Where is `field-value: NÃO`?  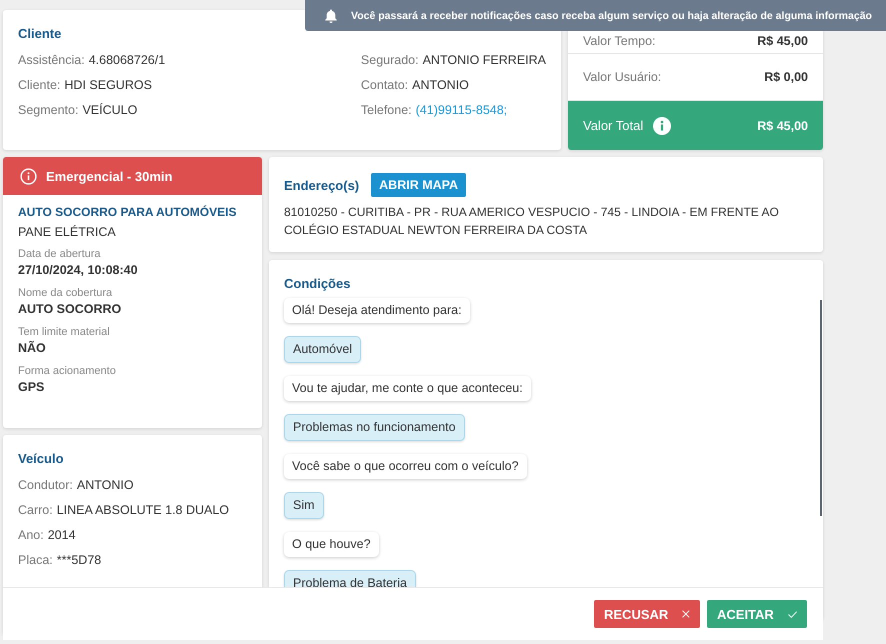 field-value: NÃO is located at coordinates (32, 348).